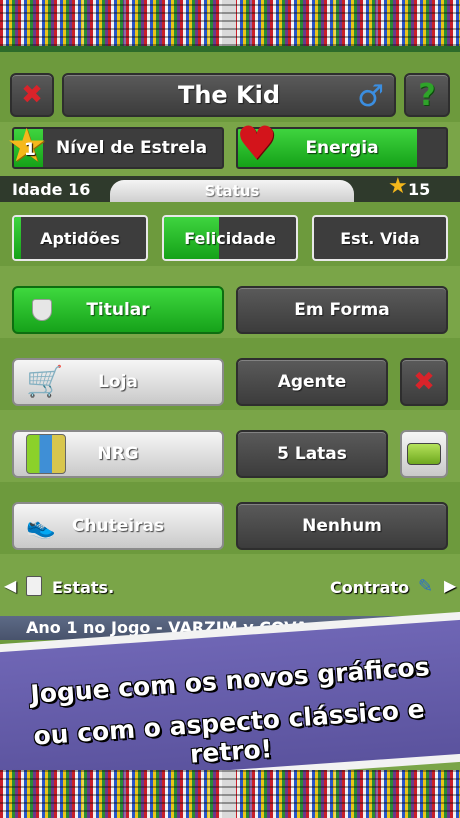 Image resolution: width=460 pixels, height=818 pixels. I want to click on heart-icon: ♥, so click(257, 143).